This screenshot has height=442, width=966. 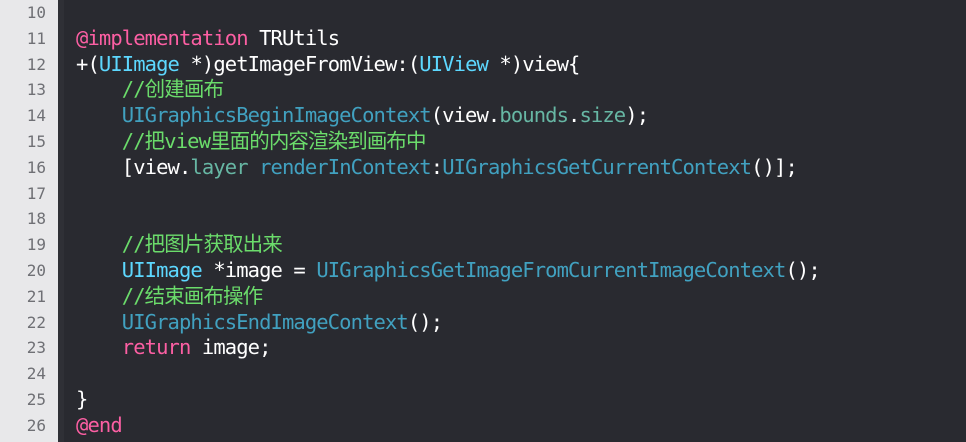 I want to click on token-plain: *)view{, so click(x=533, y=63).